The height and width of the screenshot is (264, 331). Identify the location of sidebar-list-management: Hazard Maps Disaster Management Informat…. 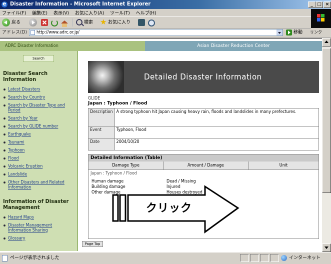
(35, 229).